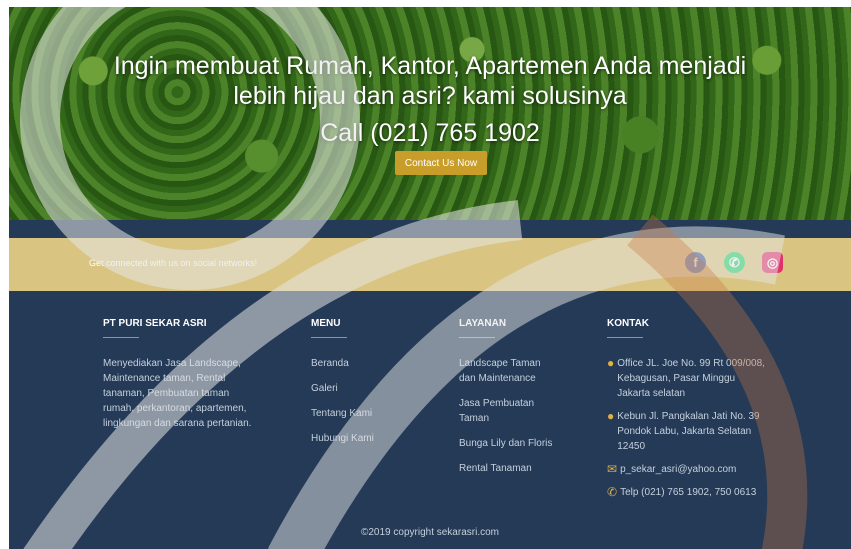 Image resolution: width=851 pixels, height=549 pixels. Describe the element at coordinates (695, 262) in the screenshot. I see `facebook-icon: f` at that location.